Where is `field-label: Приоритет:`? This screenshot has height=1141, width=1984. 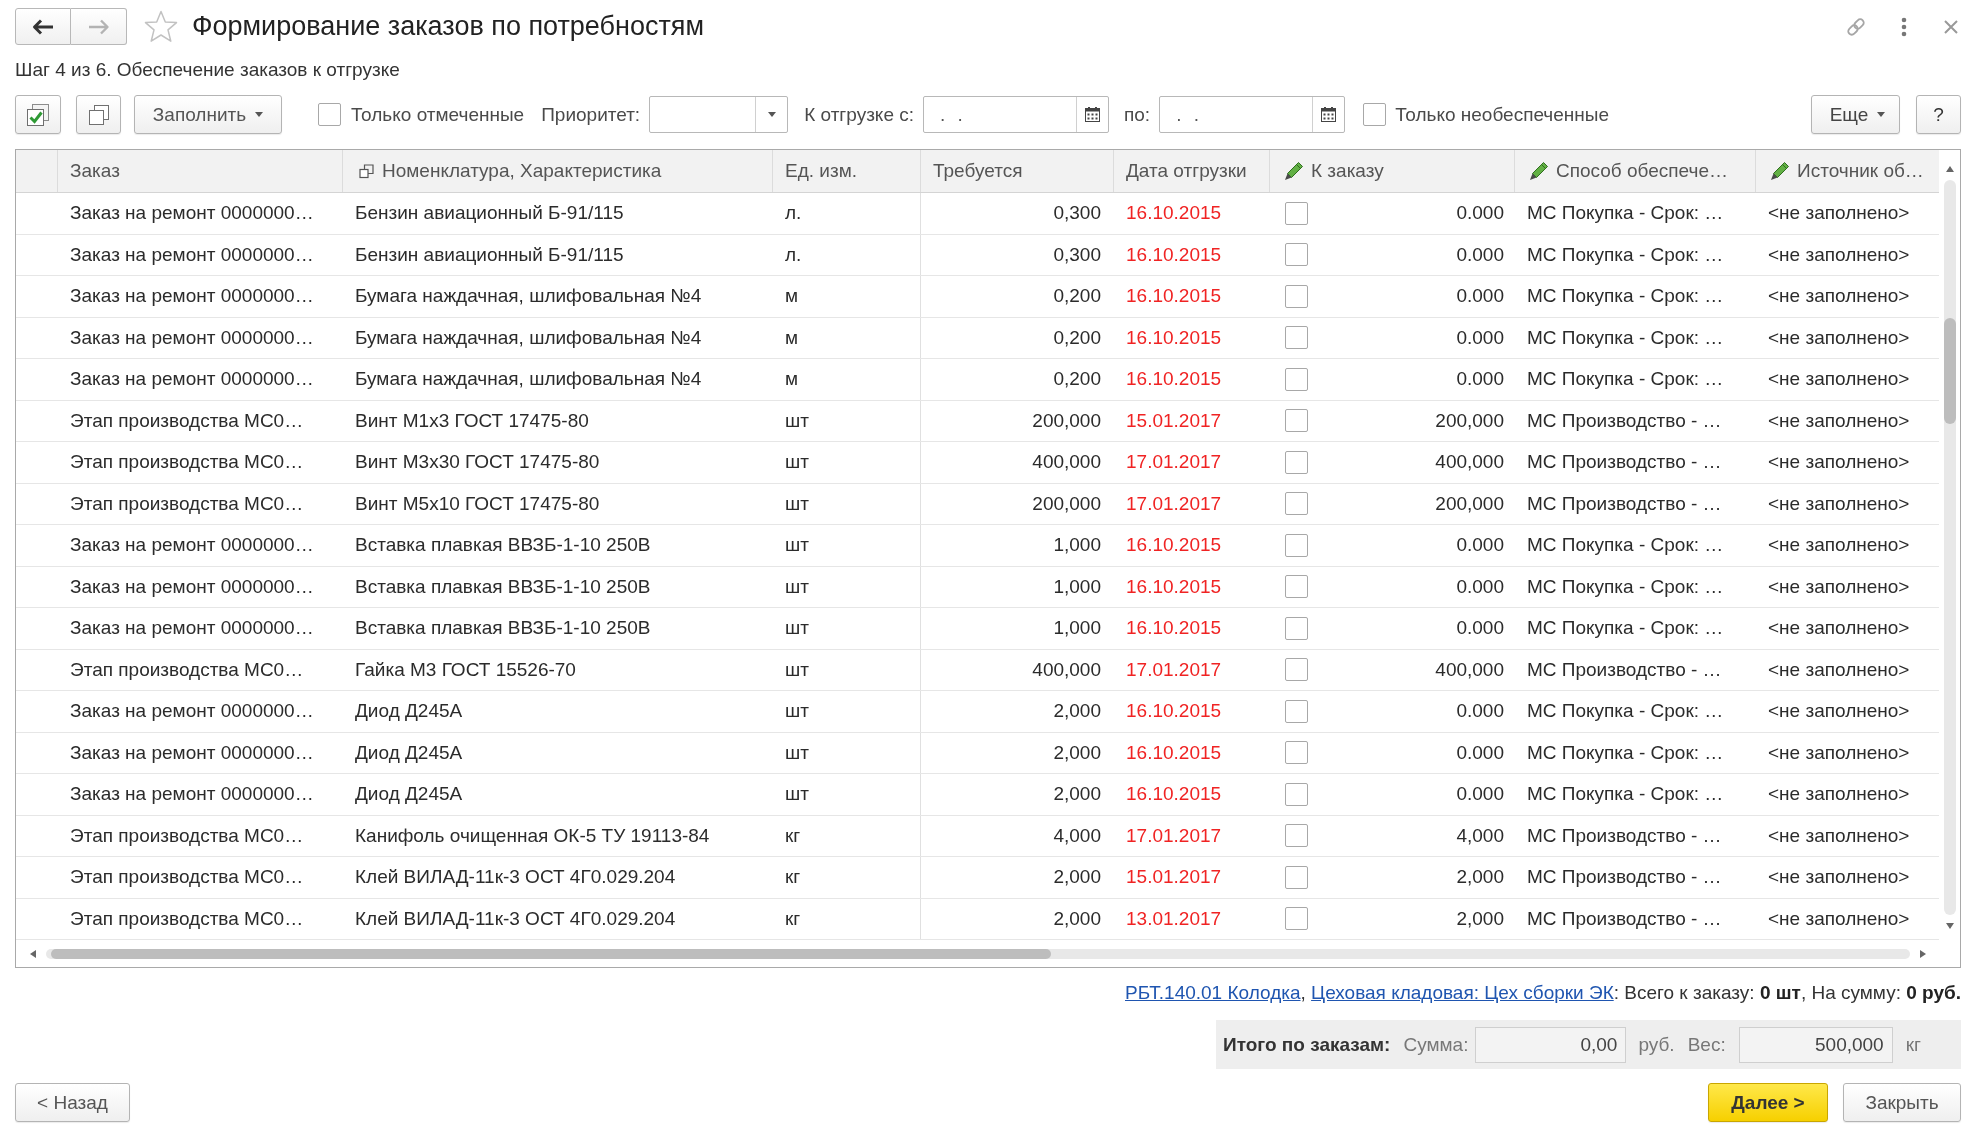
field-label: Приоритет: is located at coordinates (591, 114).